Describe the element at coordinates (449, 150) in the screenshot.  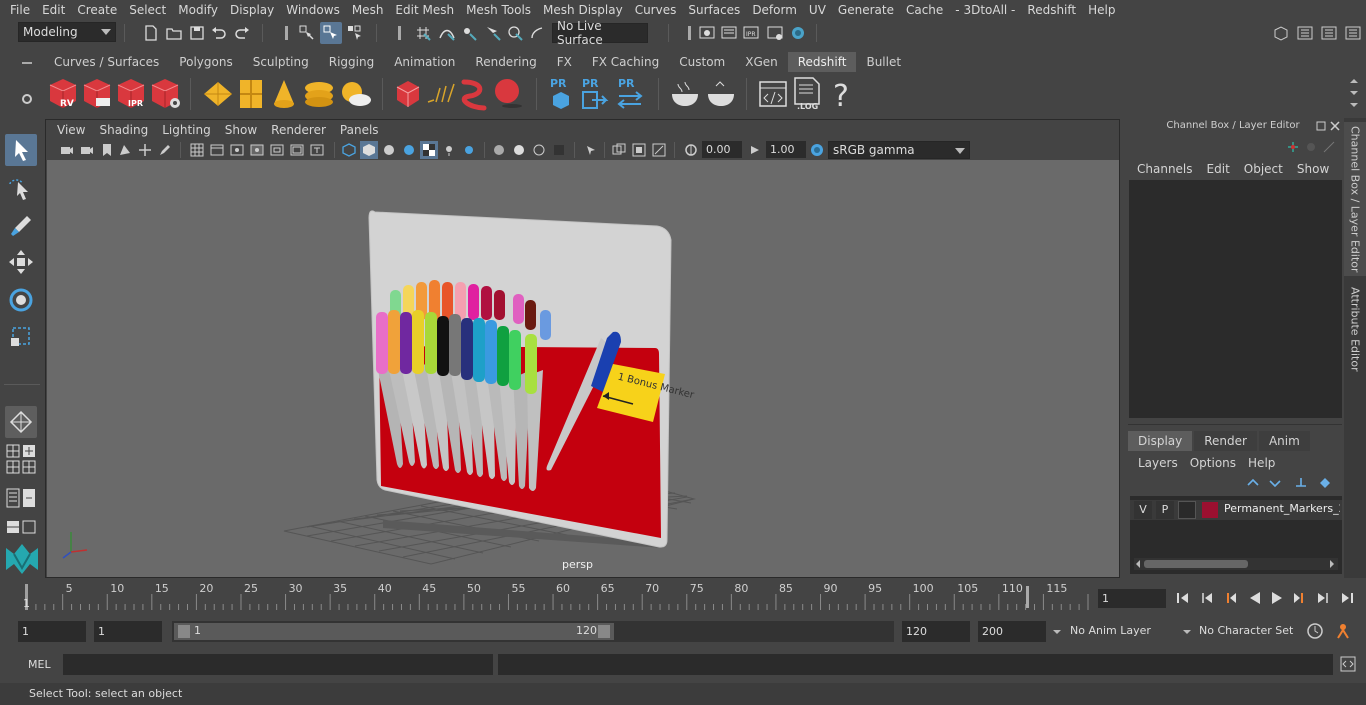
I see `use-all-lights-icon` at that location.